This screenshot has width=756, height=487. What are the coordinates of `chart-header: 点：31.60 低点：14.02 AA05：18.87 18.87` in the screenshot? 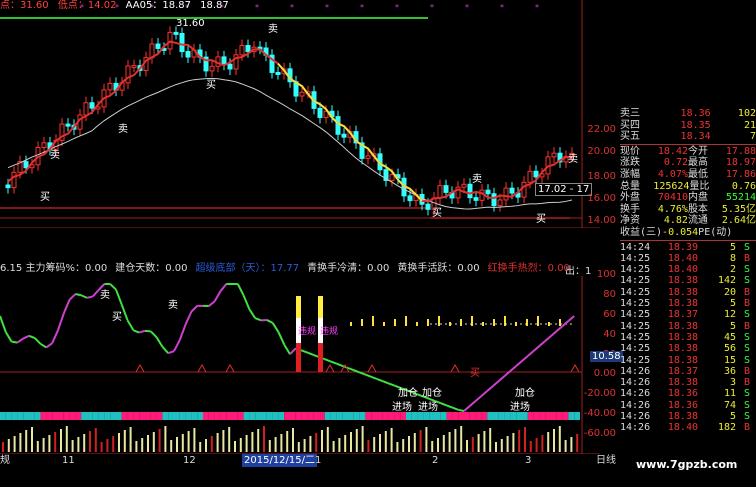 It's located at (300, 7).